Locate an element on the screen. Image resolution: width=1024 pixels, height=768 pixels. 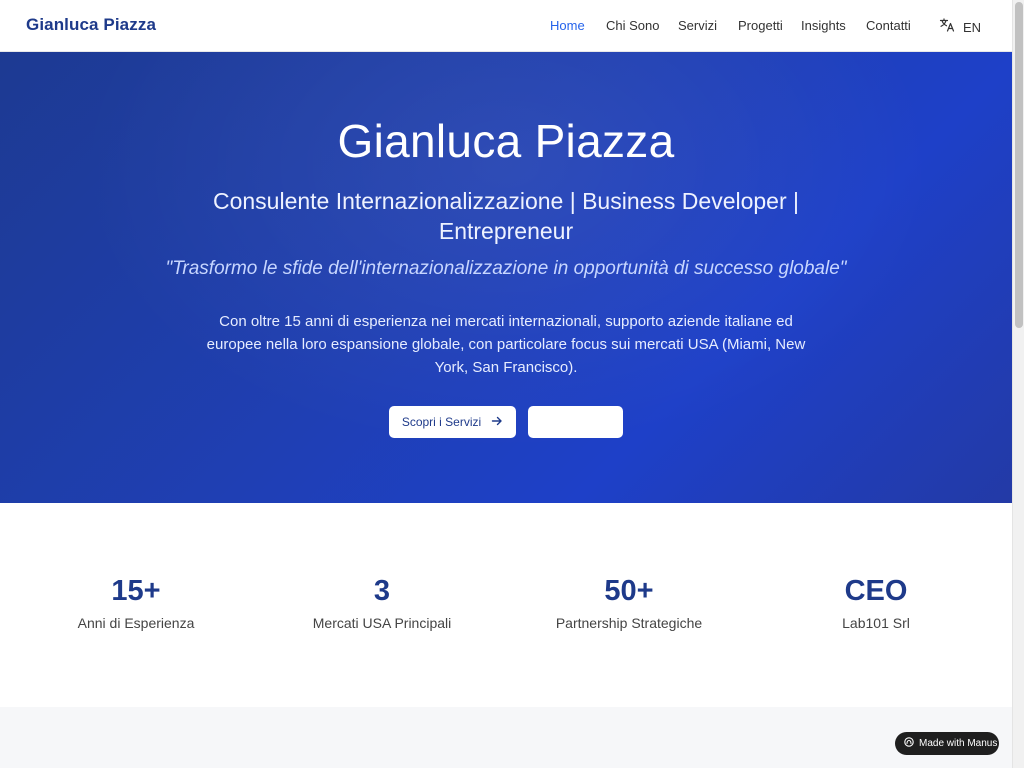
stat-label: Lab101 Srl is located at coordinates (876, 623).